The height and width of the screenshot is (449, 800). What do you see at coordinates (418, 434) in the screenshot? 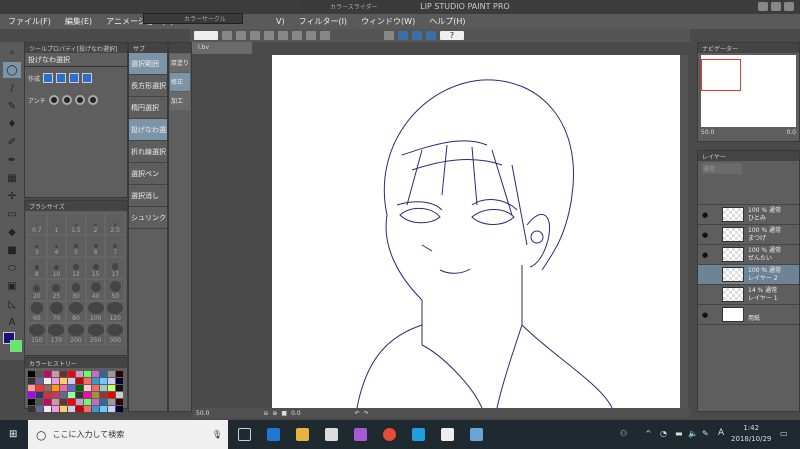
I see `skype-icon` at bounding box center [418, 434].